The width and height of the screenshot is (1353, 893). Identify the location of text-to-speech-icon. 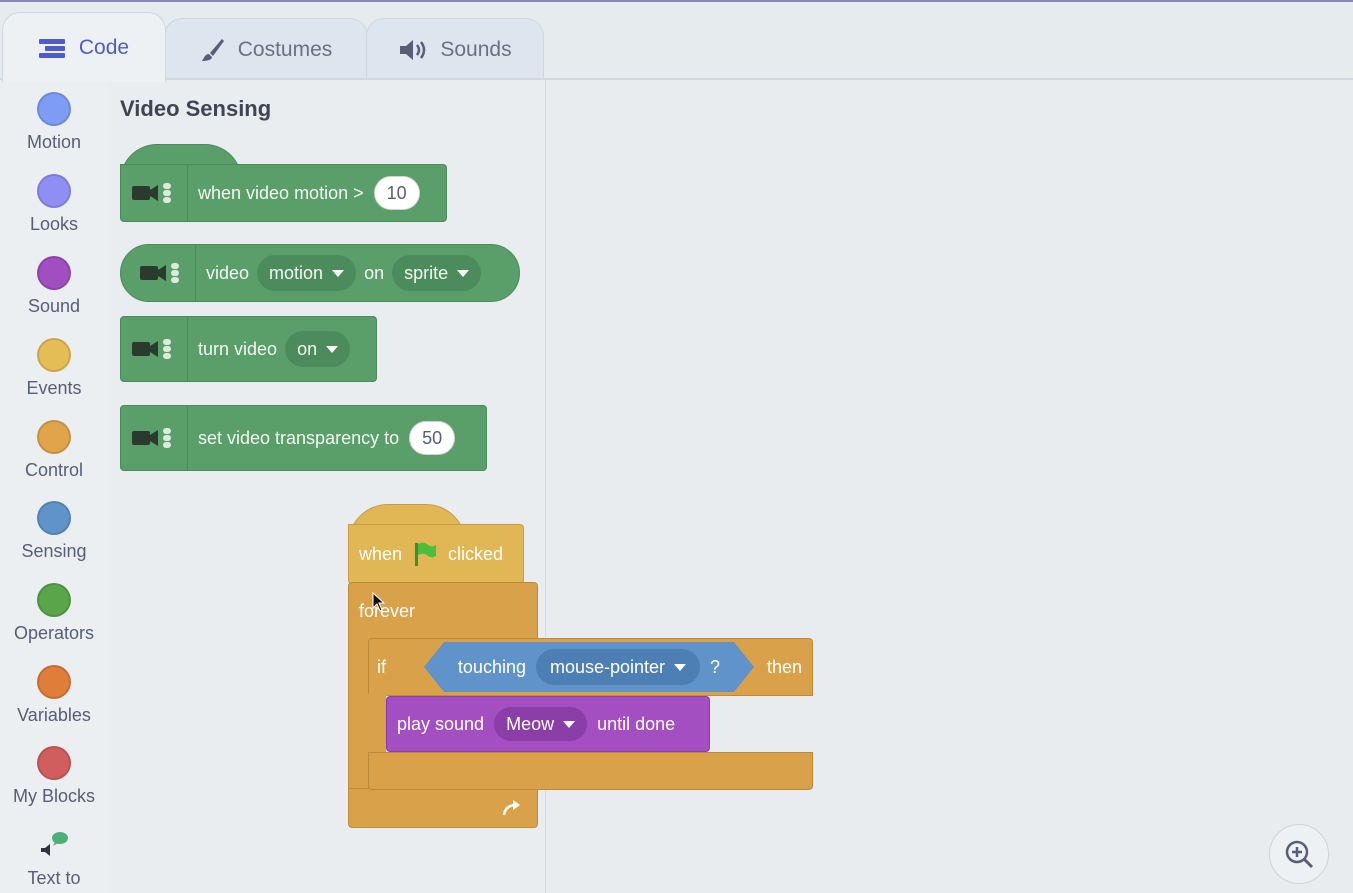
(54, 845).